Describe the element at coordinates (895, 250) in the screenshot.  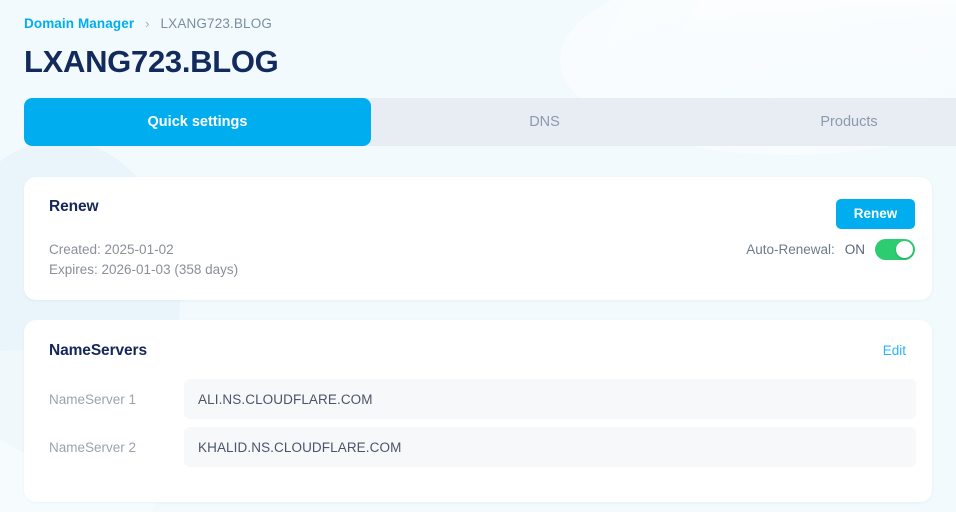
I see `auto-renewal-toggle` at that location.